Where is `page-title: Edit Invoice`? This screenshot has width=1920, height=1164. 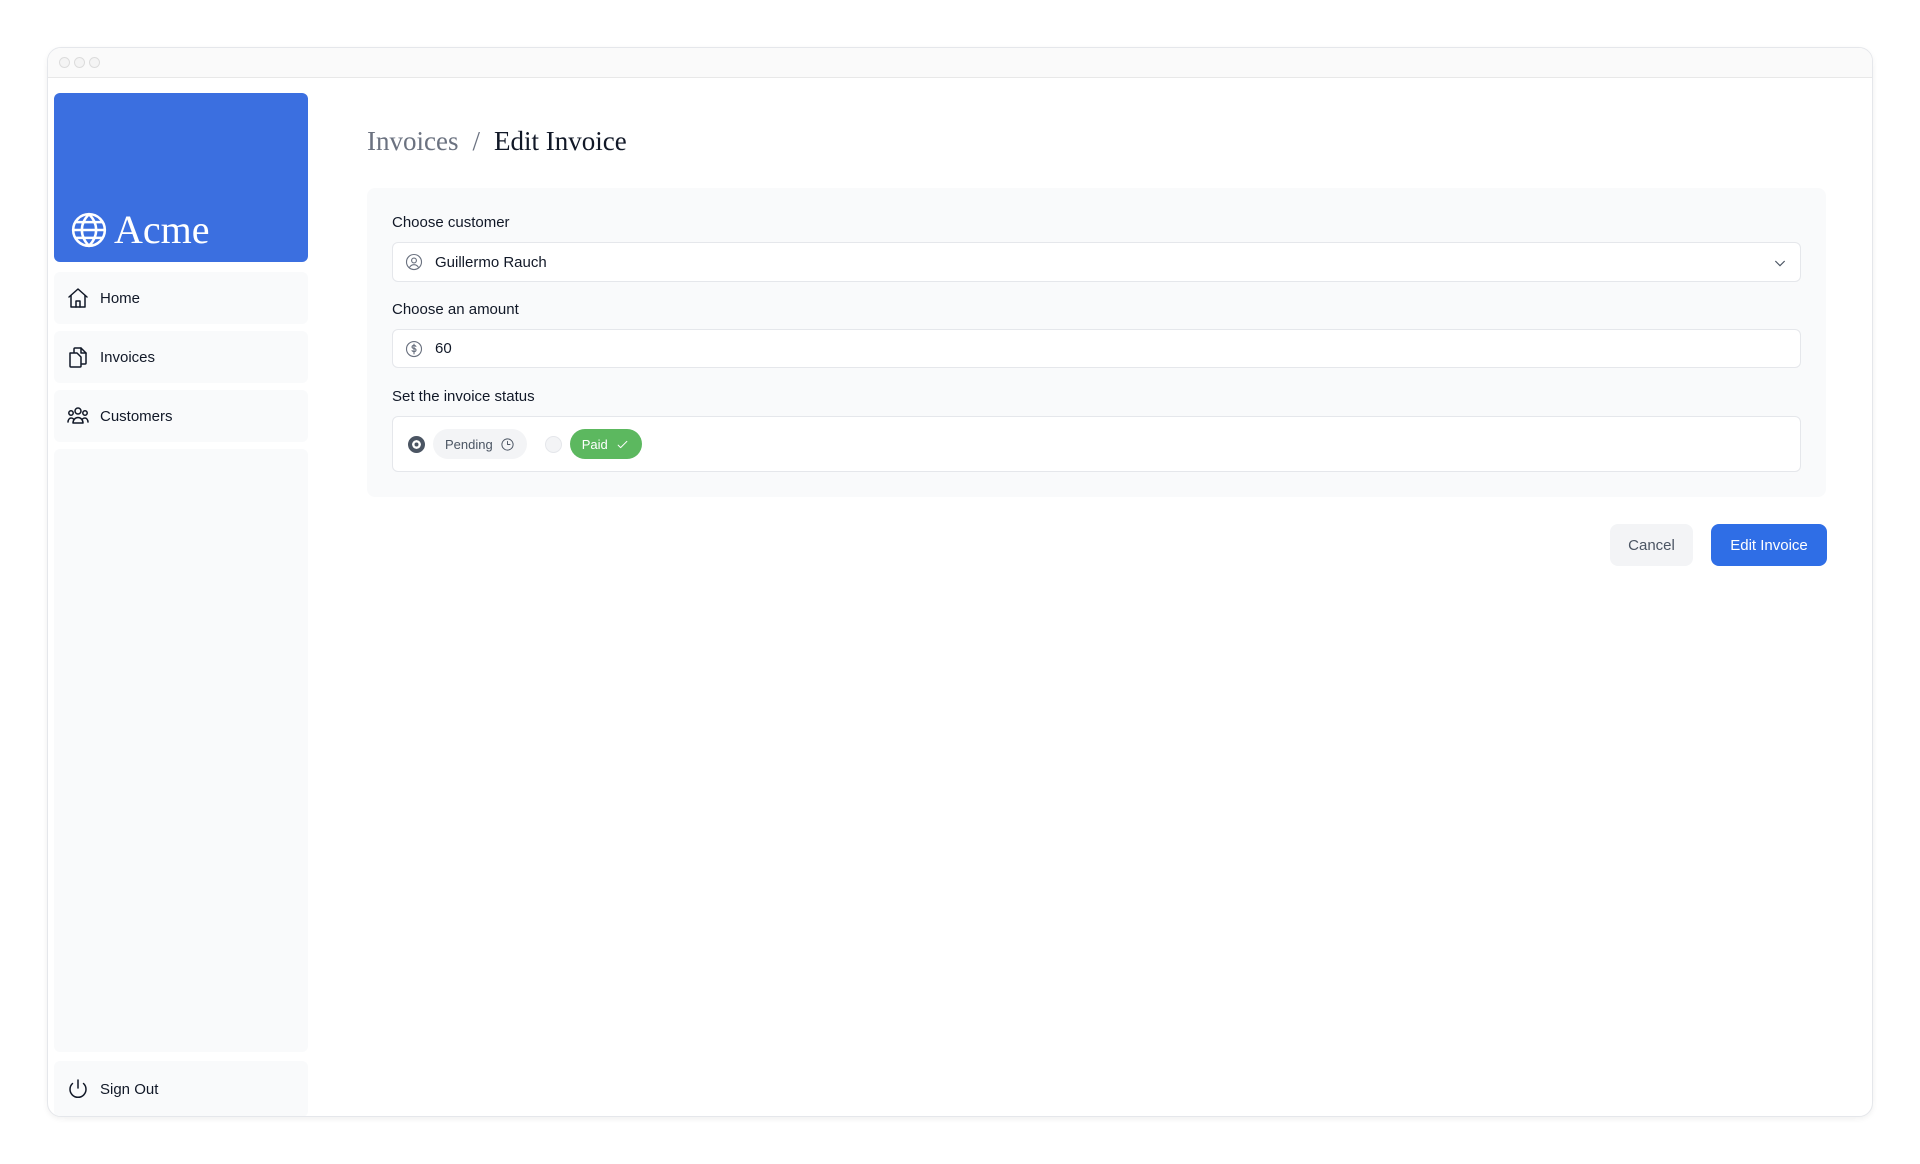
page-title: Edit Invoice is located at coordinates (560, 141).